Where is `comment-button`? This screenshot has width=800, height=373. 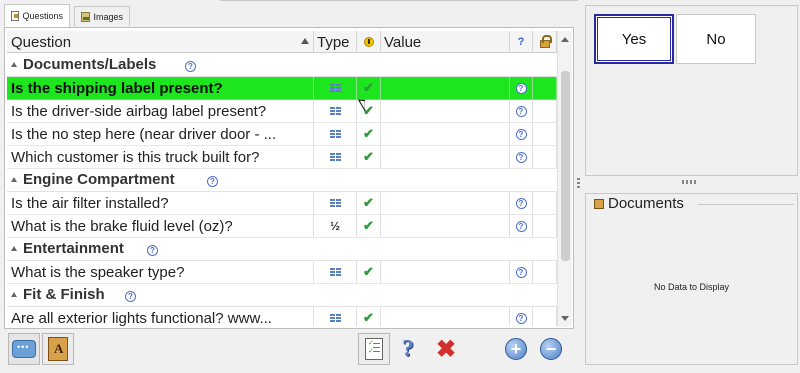
comment-button is located at coordinates (24, 349).